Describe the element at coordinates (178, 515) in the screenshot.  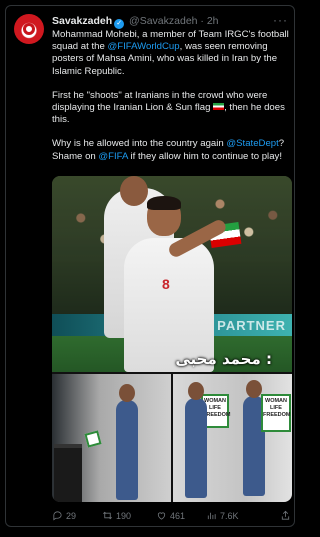
I see `like-count: 461` at that location.